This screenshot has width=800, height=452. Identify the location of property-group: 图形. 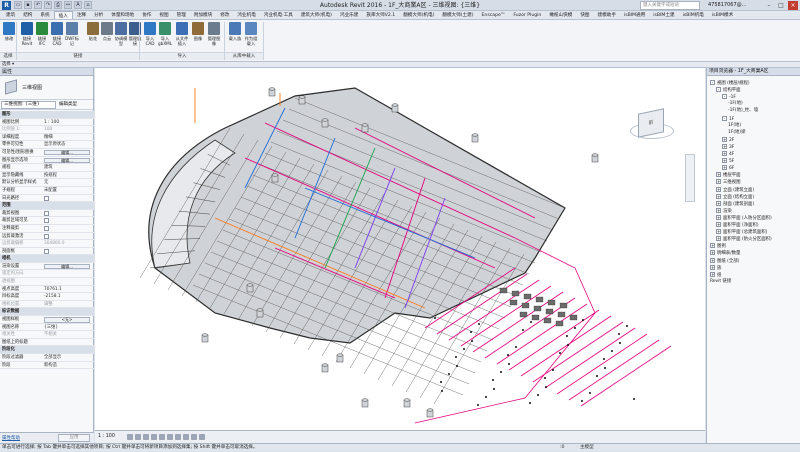
(47, 115).